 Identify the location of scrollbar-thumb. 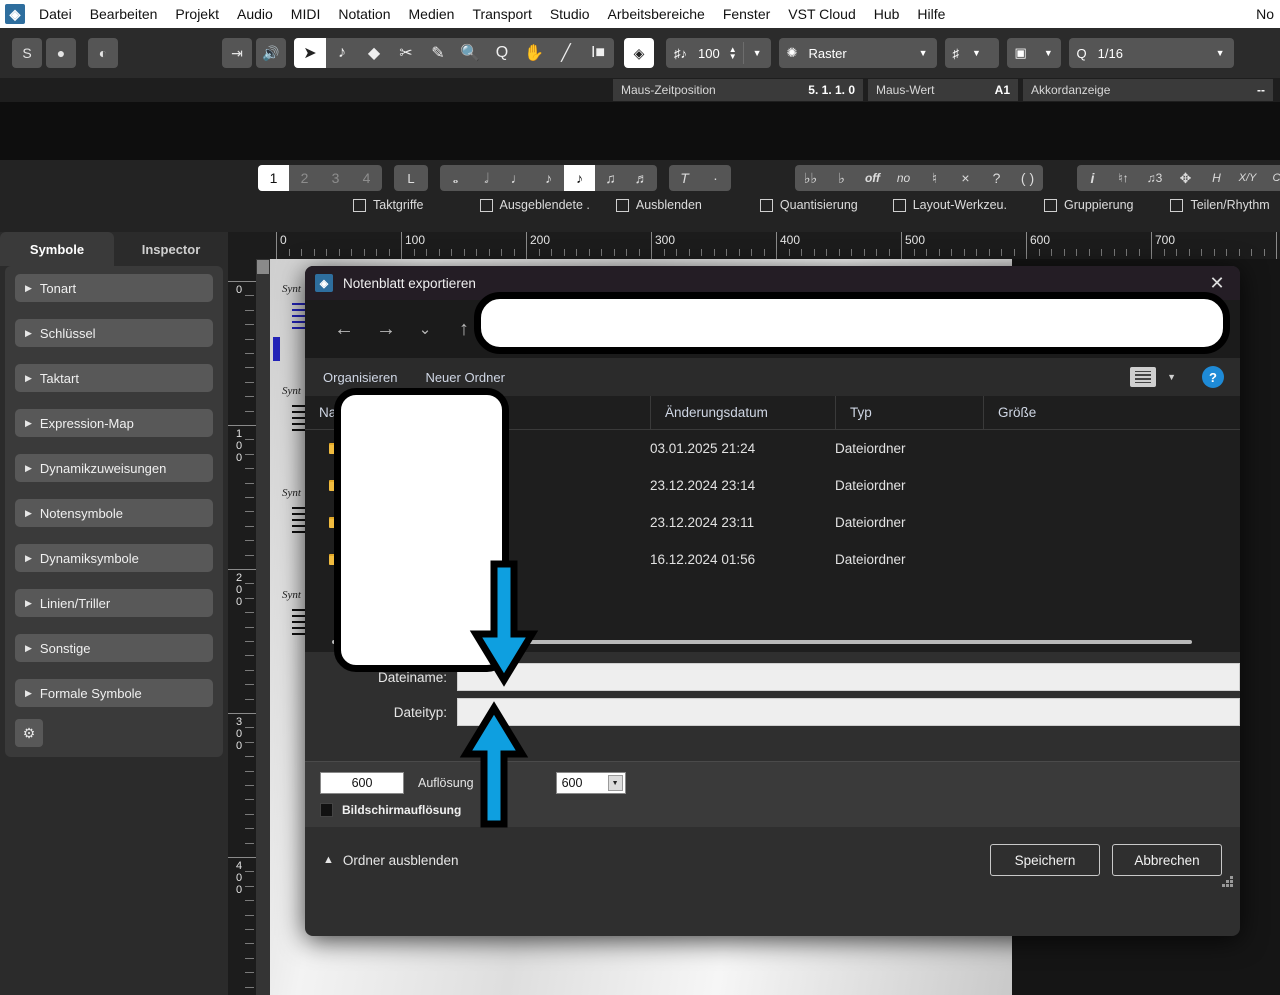
(263, 267).